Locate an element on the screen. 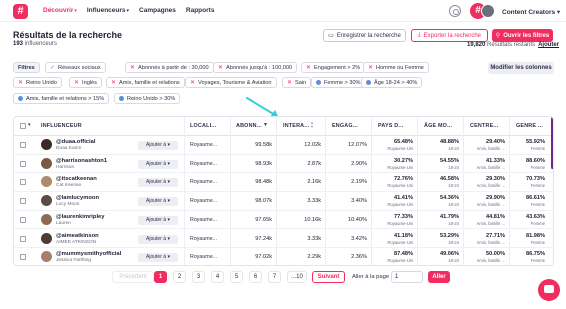  open-filters-button: ⚲ Ouvrir les filtres is located at coordinates (522, 35).